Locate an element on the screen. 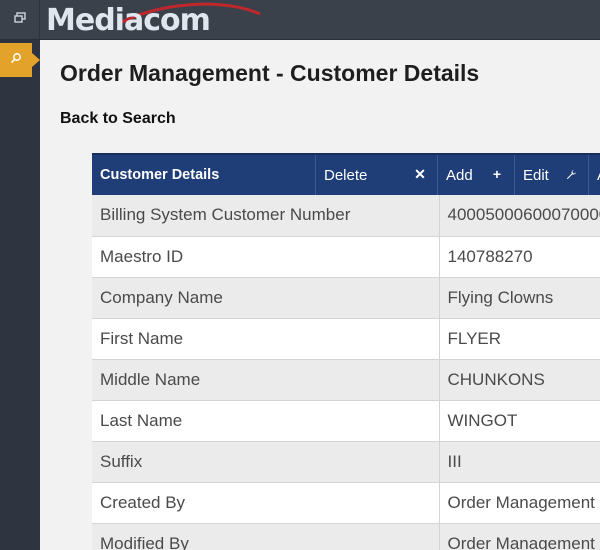 This screenshot has width=600, height=550. delete-label: Delete is located at coordinates (346, 175).